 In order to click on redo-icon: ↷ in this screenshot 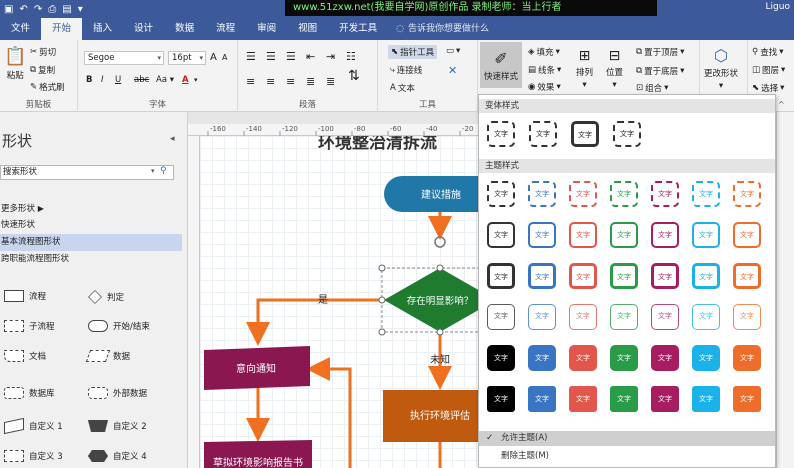, I will do `click(38, 9)`.